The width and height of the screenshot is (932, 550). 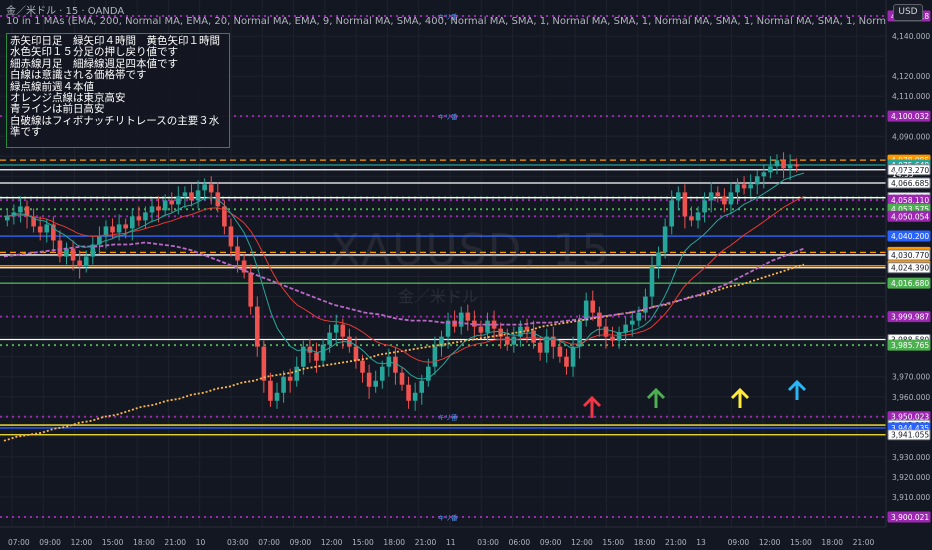 I want to click on price-label-text: 4,016.680, so click(x=910, y=283).